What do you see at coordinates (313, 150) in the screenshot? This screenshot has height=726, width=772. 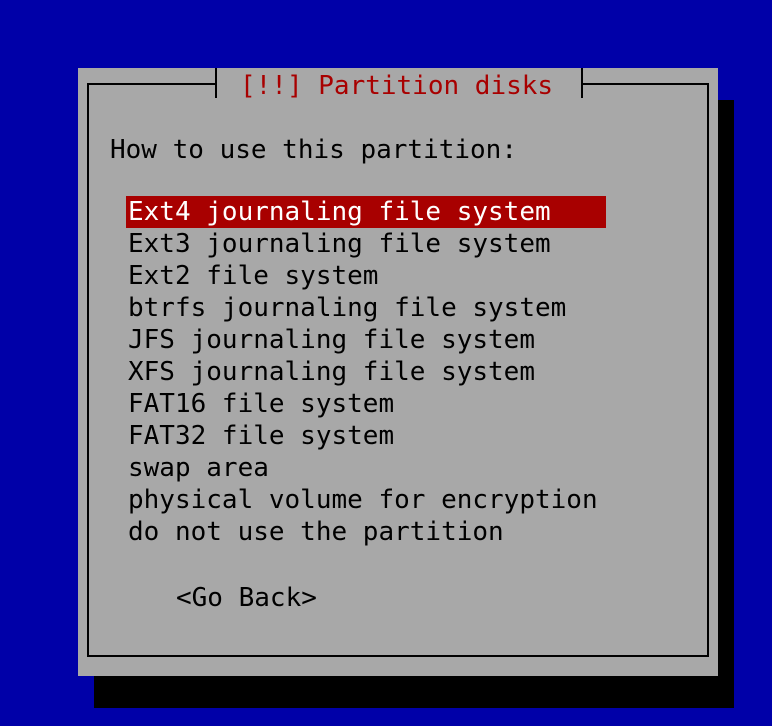 I see `dialog-prompt: How to use this partition:` at bounding box center [313, 150].